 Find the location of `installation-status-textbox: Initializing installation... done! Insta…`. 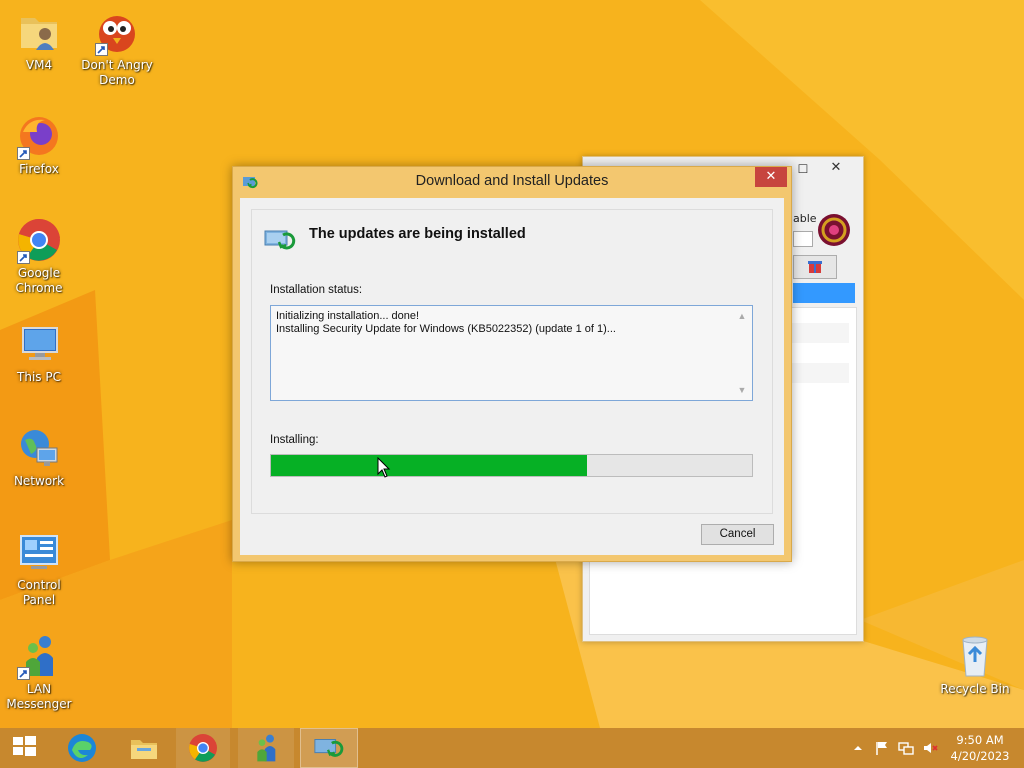

installation-status-textbox: Initializing installation... done! Insta… is located at coordinates (511, 353).